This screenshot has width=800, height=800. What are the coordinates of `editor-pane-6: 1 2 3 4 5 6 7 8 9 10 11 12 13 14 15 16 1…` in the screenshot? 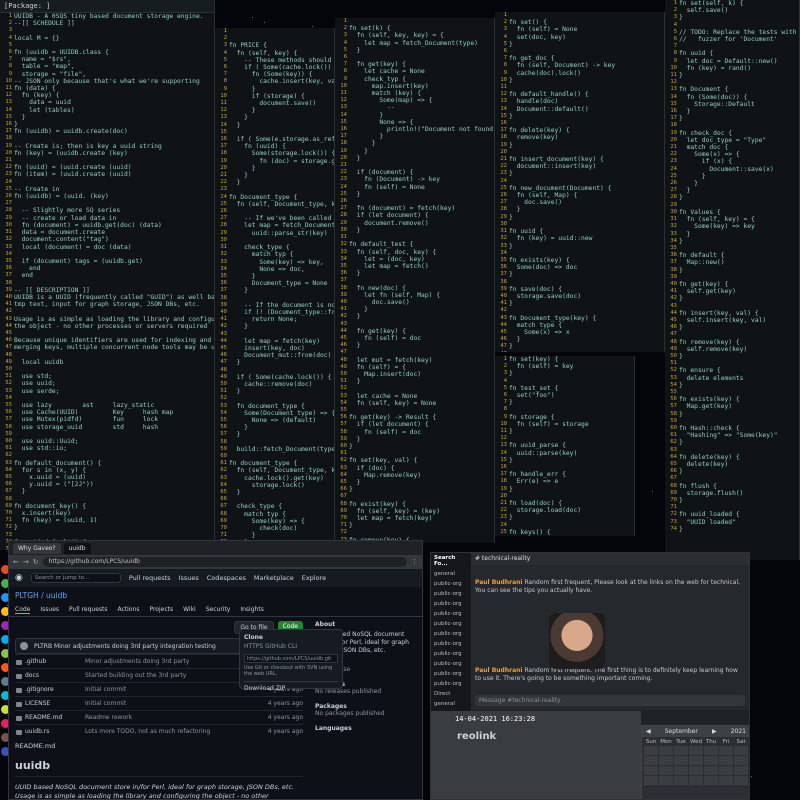 It's located at (732, 280).